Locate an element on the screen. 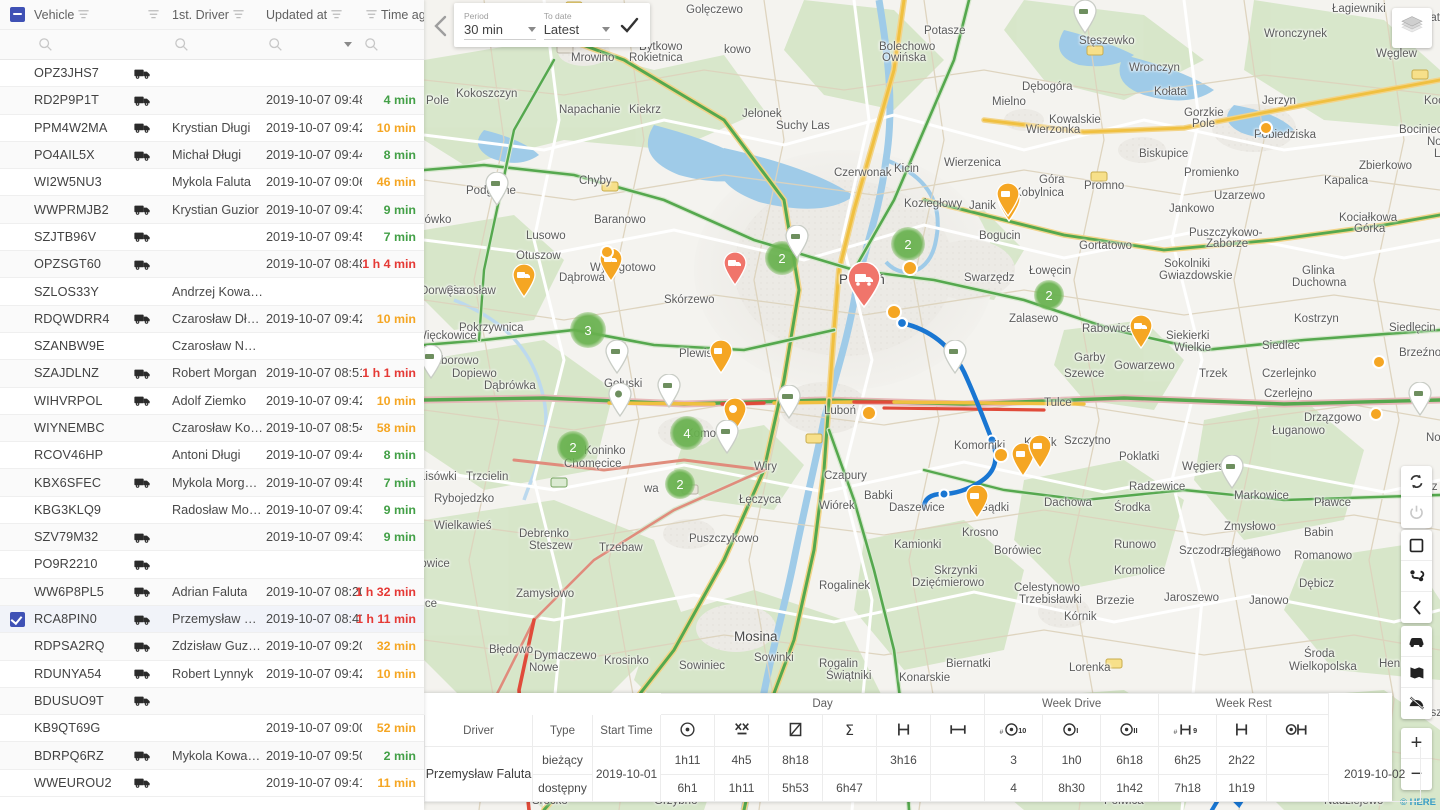  header-updated-at: Updated at is located at coordinates (314, 15).